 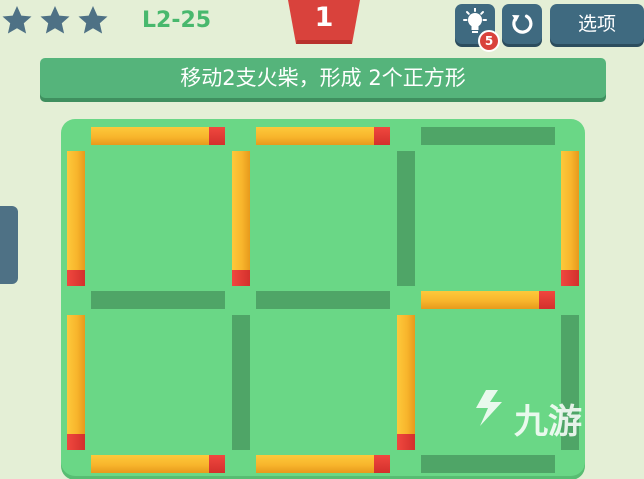 I want to click on moves-banner: 1, so click(x=324, y=22).